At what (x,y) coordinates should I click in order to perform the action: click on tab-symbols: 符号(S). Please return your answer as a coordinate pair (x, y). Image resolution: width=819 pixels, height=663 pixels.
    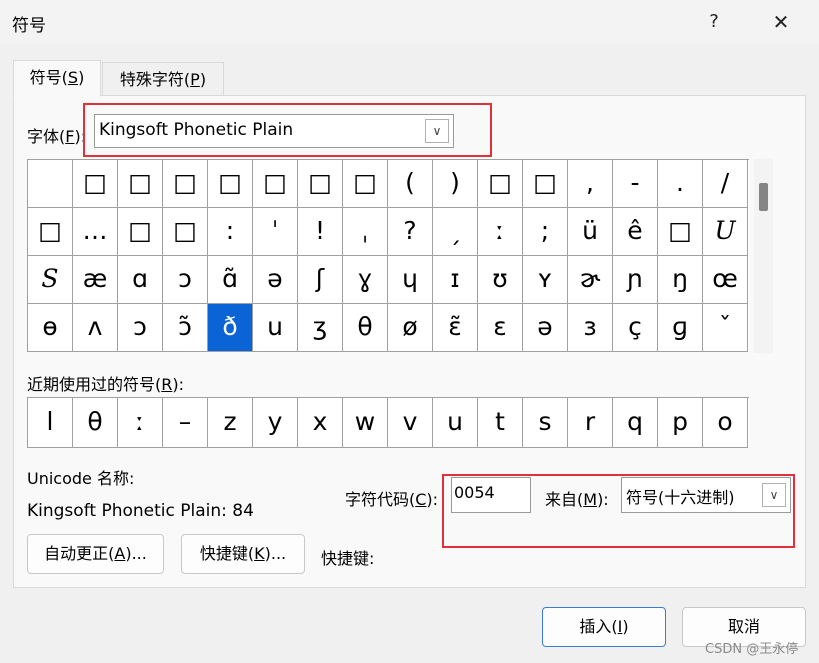
    Looking at the image, I should click on (57, 78).